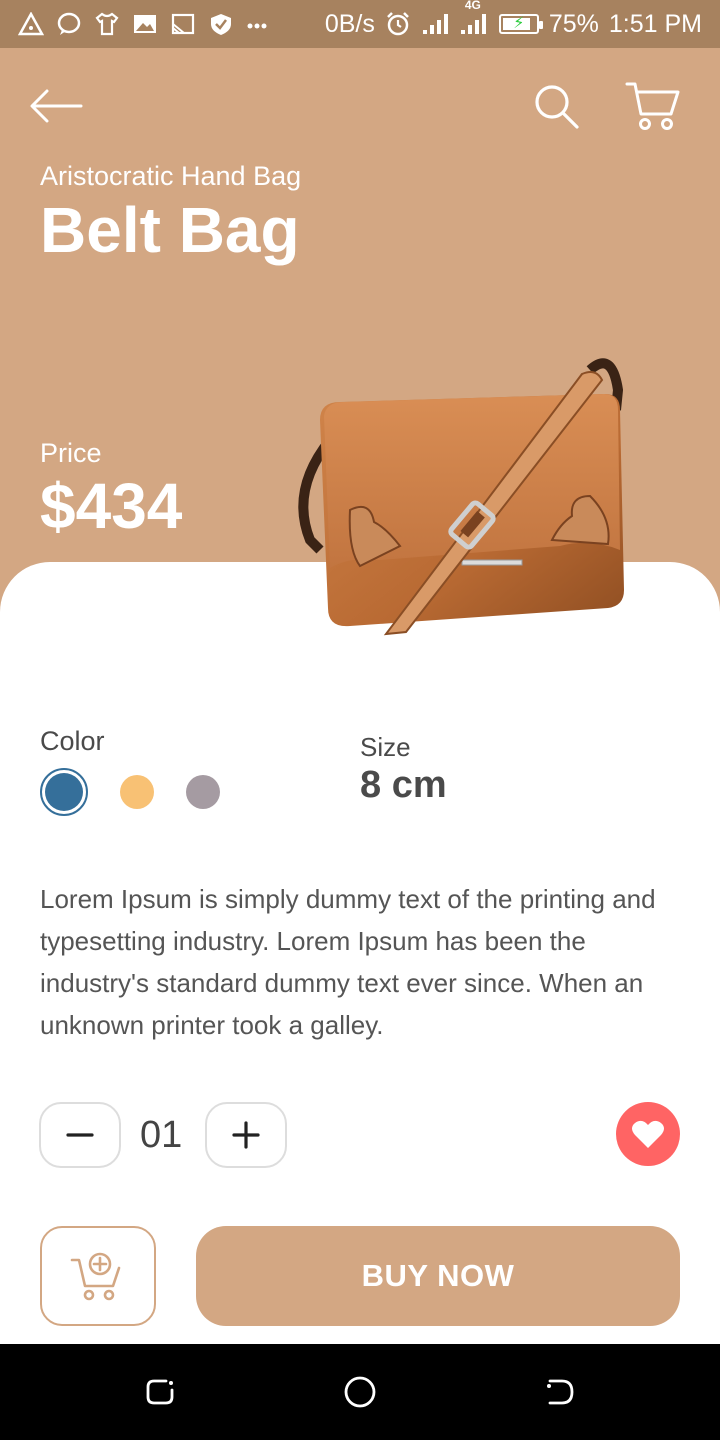 Image resolution: width=720 pixels, height=1440 pixels. I want to click on quantity-decrease-button, so click(80, 1135).